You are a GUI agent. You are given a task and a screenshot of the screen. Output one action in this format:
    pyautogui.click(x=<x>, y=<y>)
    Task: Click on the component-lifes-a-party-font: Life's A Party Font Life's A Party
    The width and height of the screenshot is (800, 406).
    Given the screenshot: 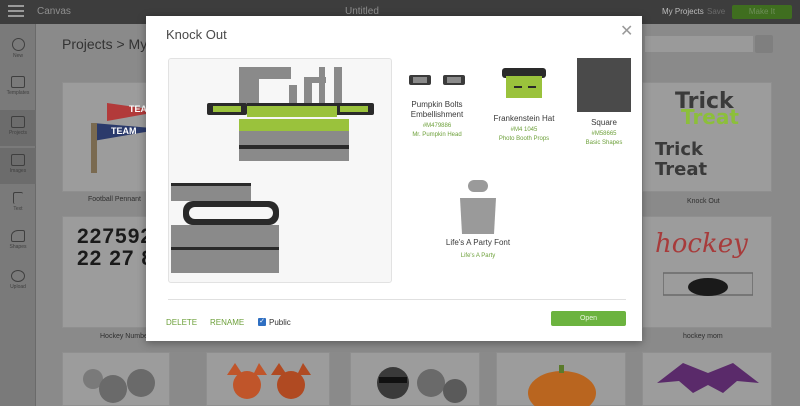 What is the action you would take?
    pyautogui.click(x=478, y=220)
    